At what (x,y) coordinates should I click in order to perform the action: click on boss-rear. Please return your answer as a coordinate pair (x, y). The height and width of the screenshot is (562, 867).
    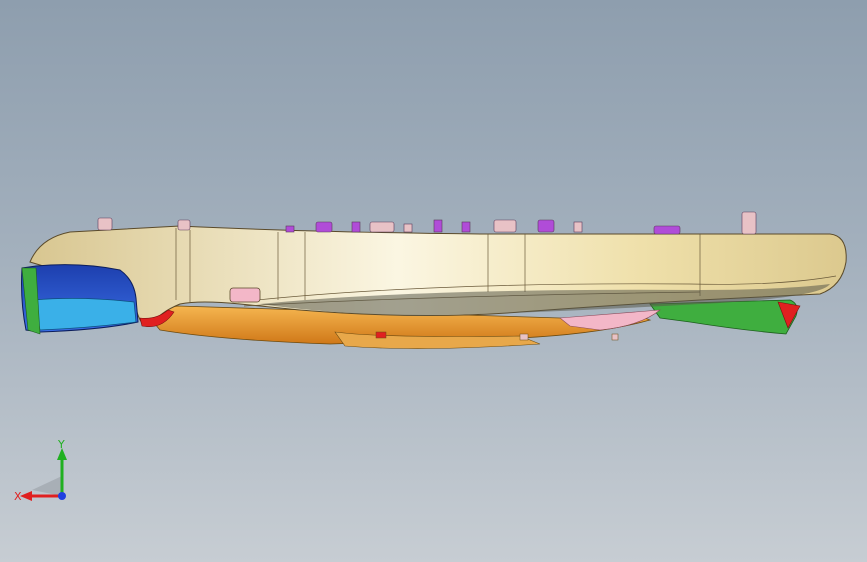
    Looking at the image, I should click on (749, 223).